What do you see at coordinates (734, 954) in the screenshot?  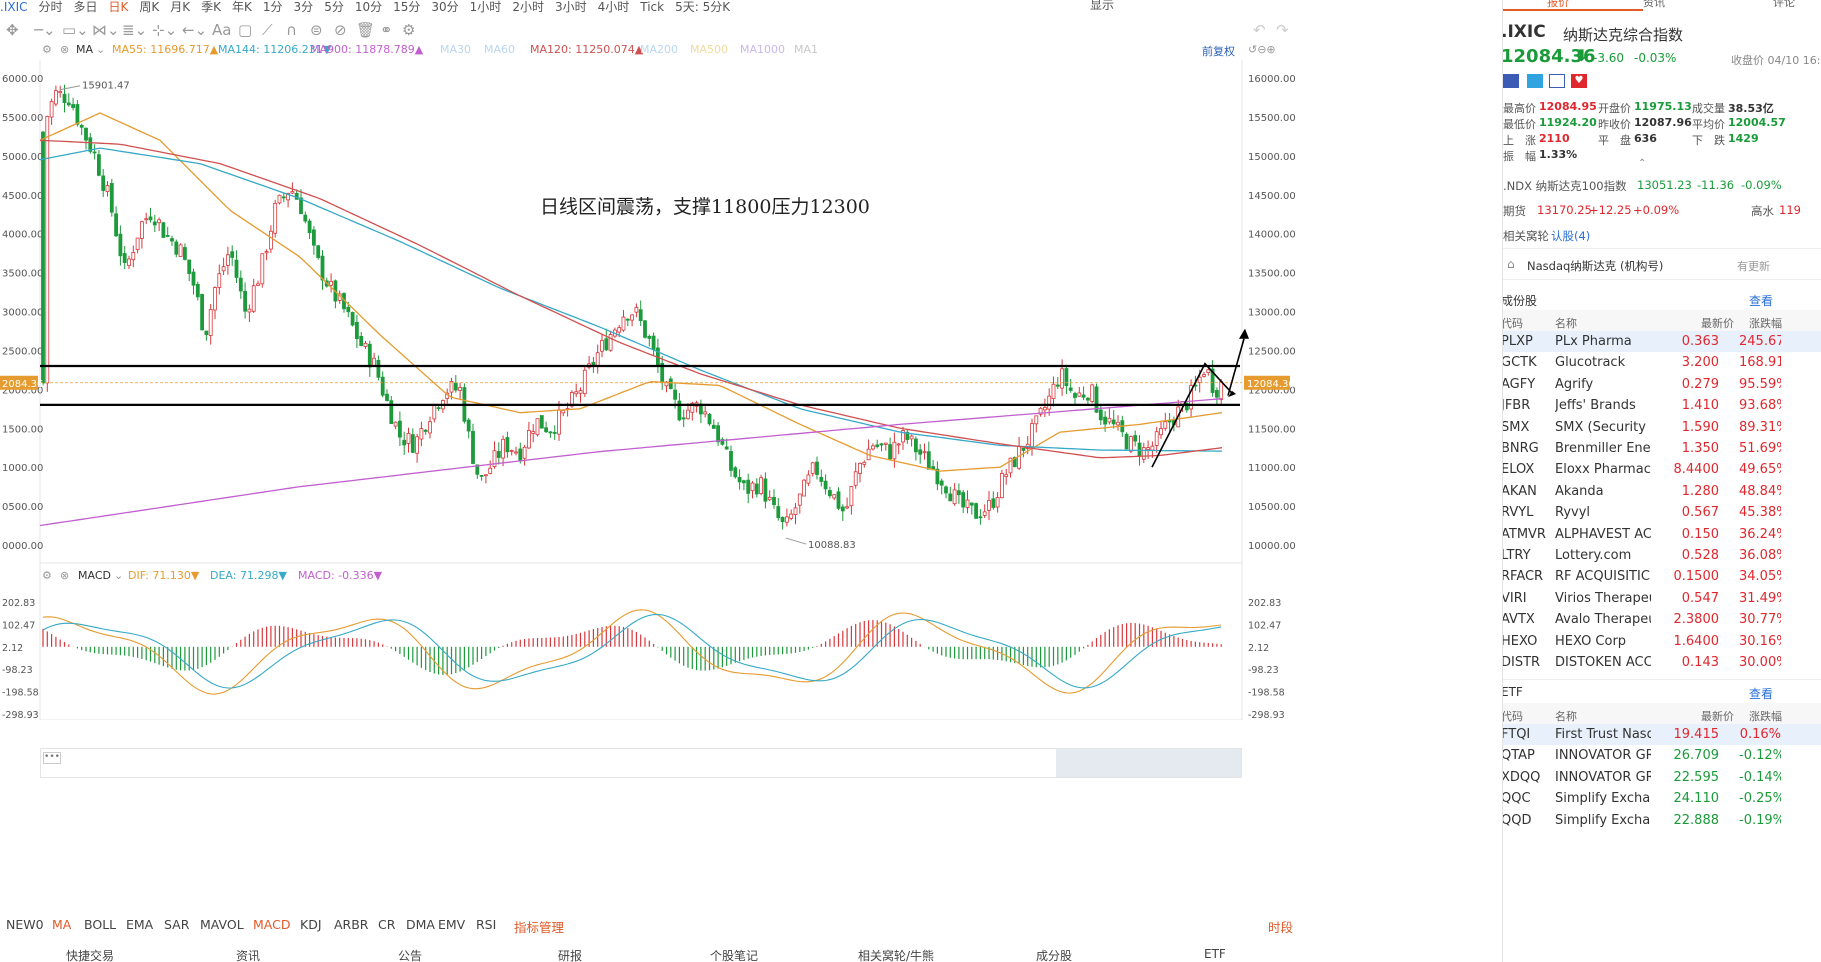 I see `bottom-tab-4: 个股笔记` at bounding box center [734, 954].